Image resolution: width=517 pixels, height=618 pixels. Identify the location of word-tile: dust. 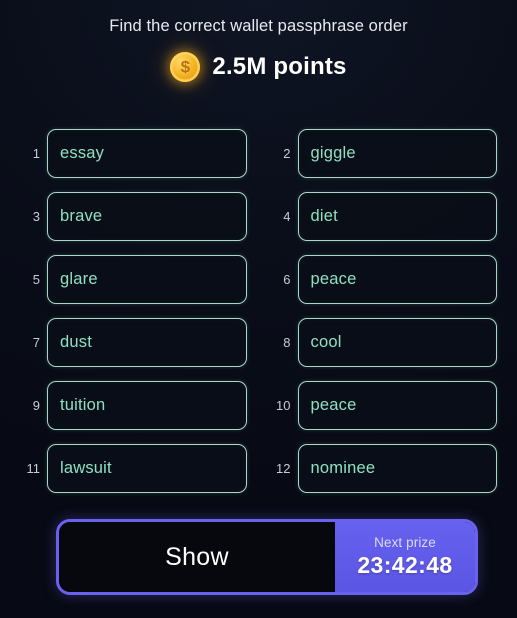
(147, 342).